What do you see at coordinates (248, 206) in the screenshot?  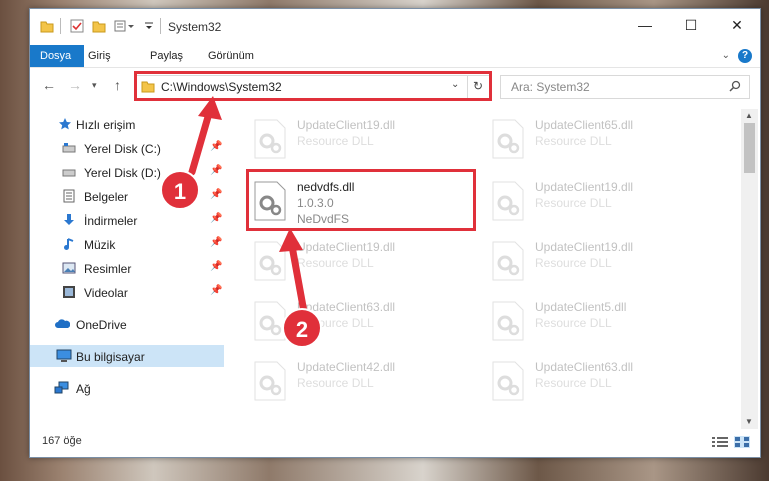 I see `annotation-arrows` at bounding box center [248, 206].